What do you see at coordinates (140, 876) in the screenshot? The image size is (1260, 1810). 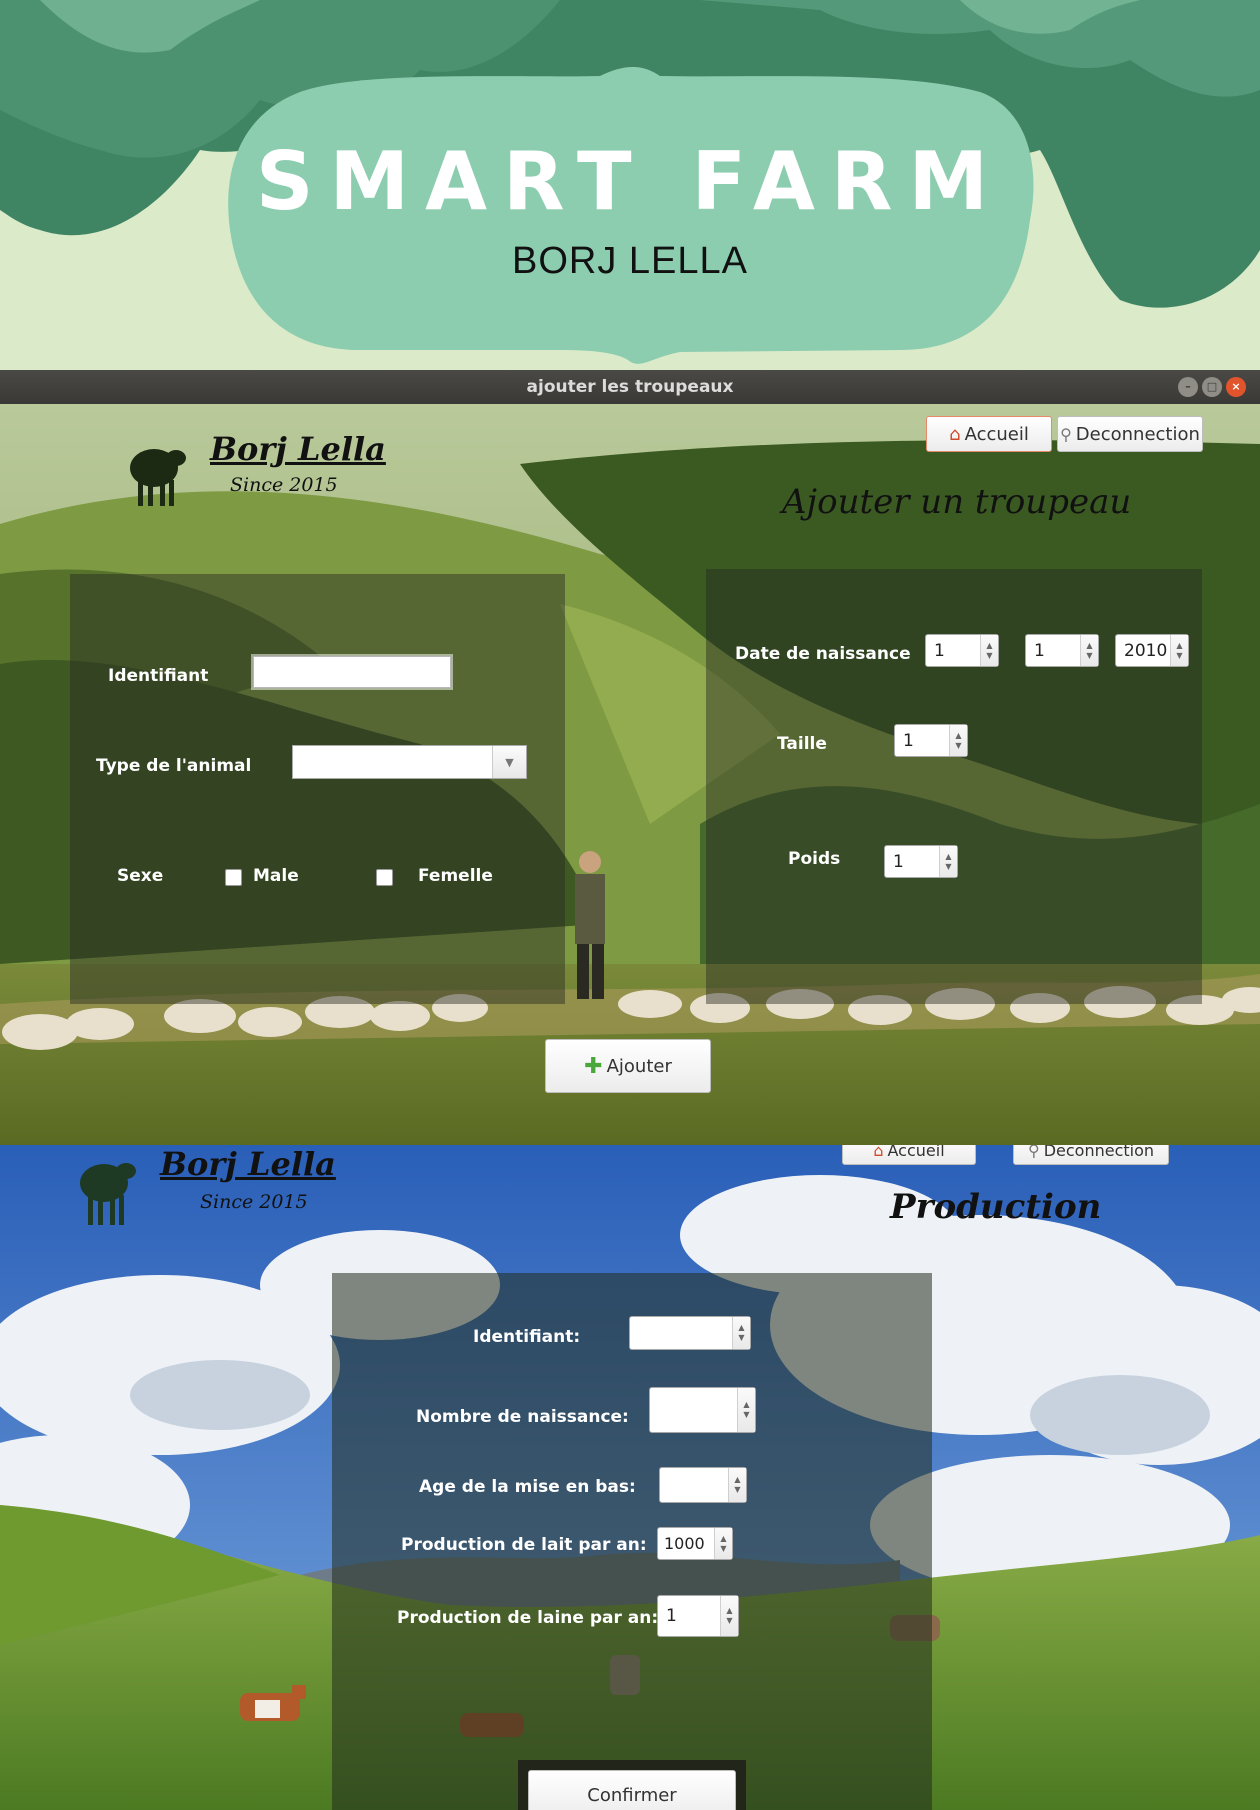 I see `sex-label: Sexe` at bounding box center [140, 876].